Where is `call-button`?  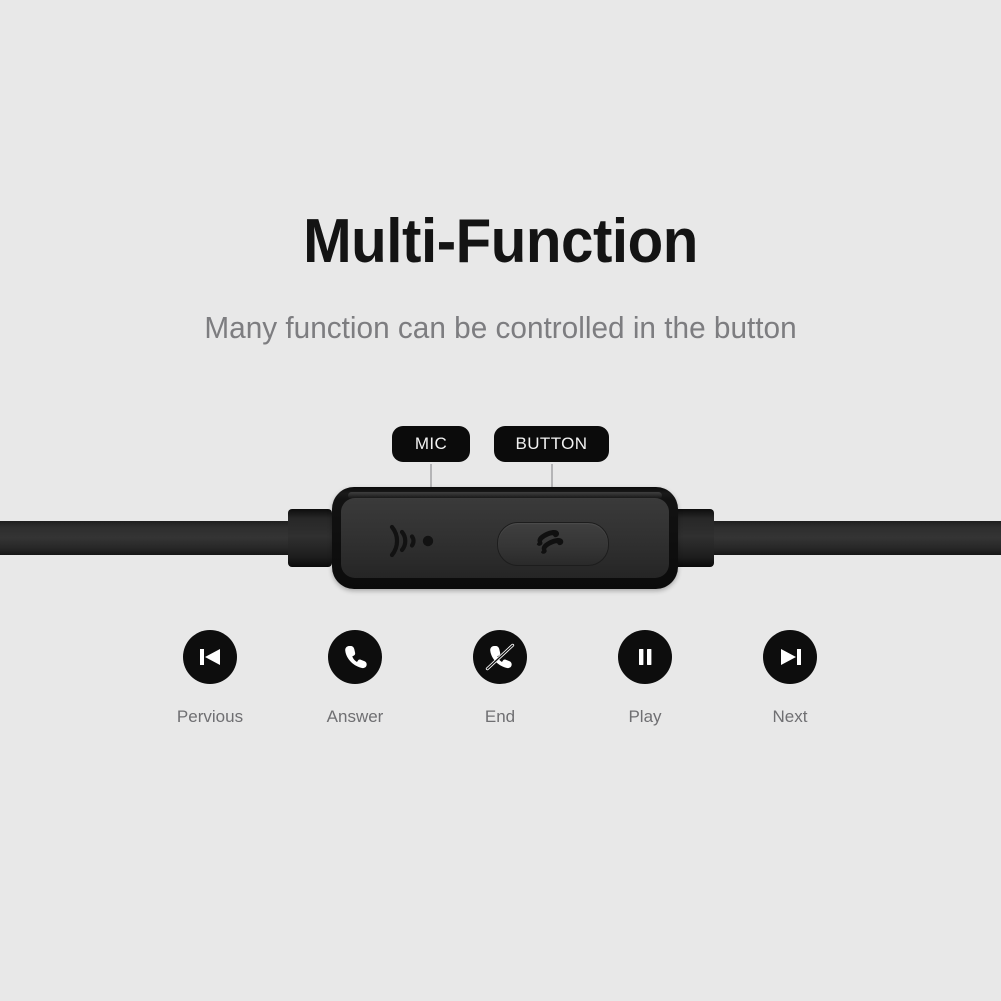
call-button is located at coordinates (553, 544).